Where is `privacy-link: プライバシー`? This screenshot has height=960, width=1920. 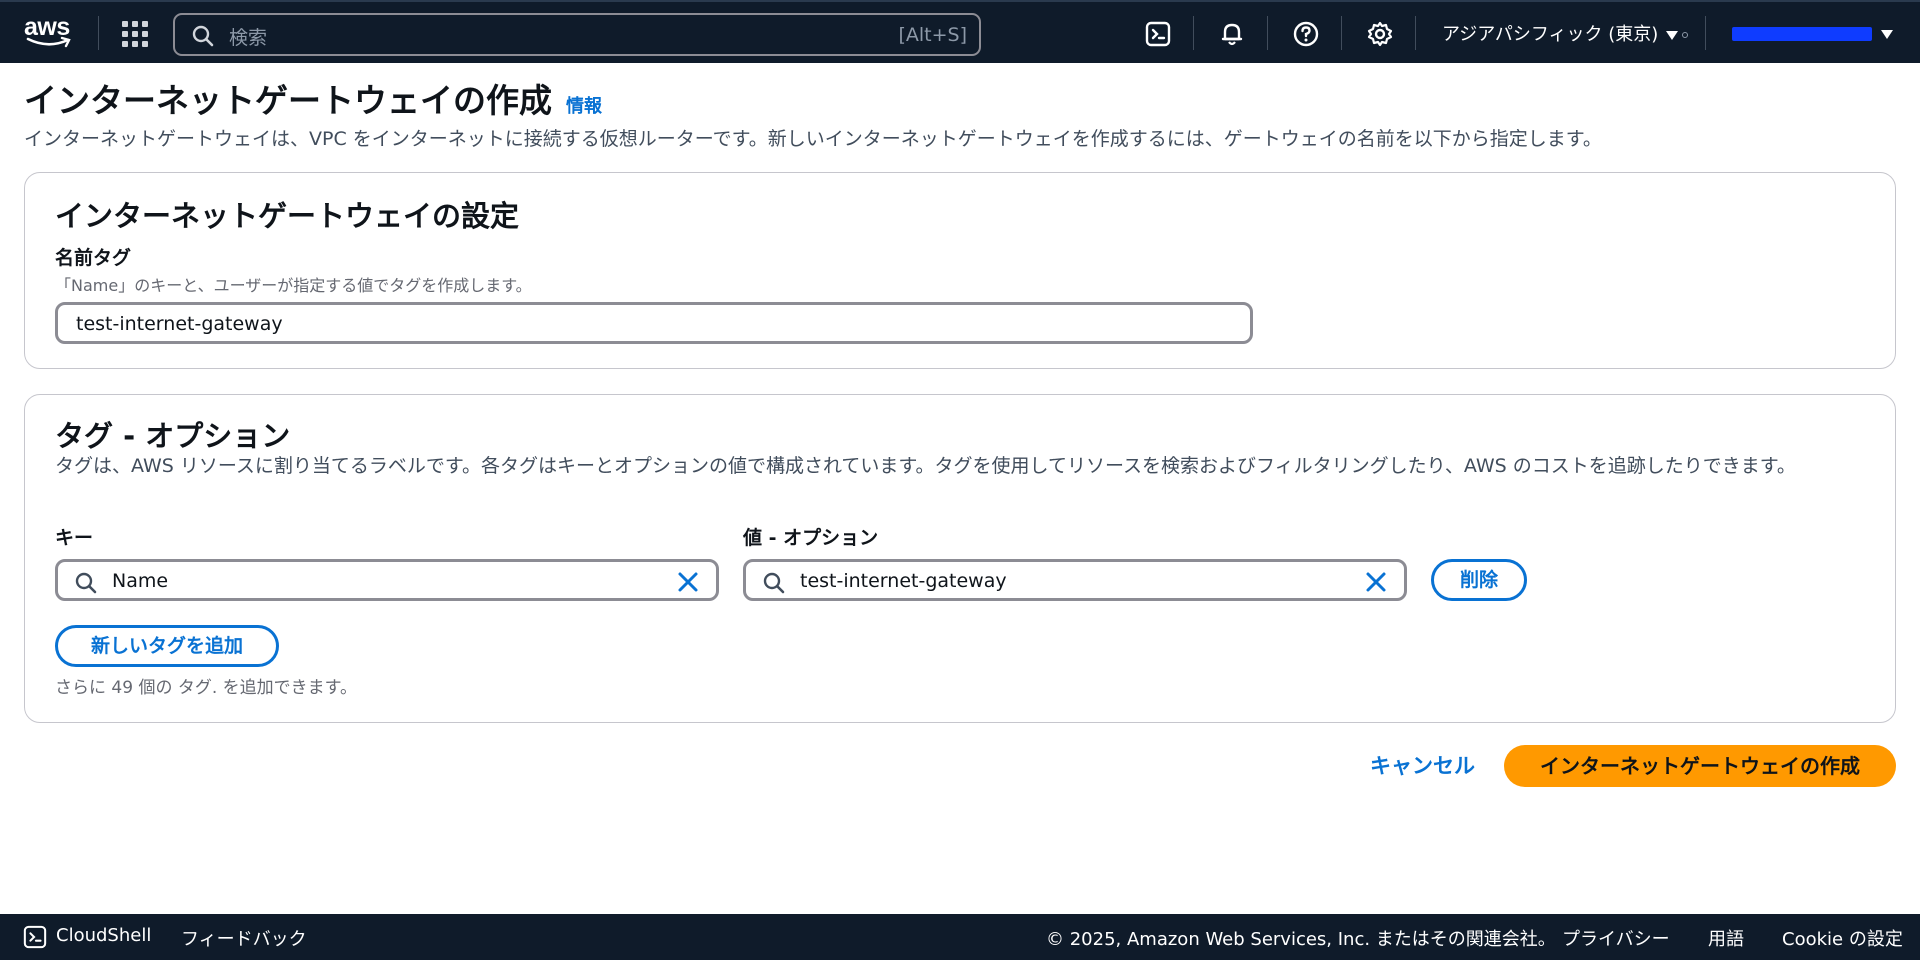 privacy-link: プライバシー is located at coordinates (1616, 938).